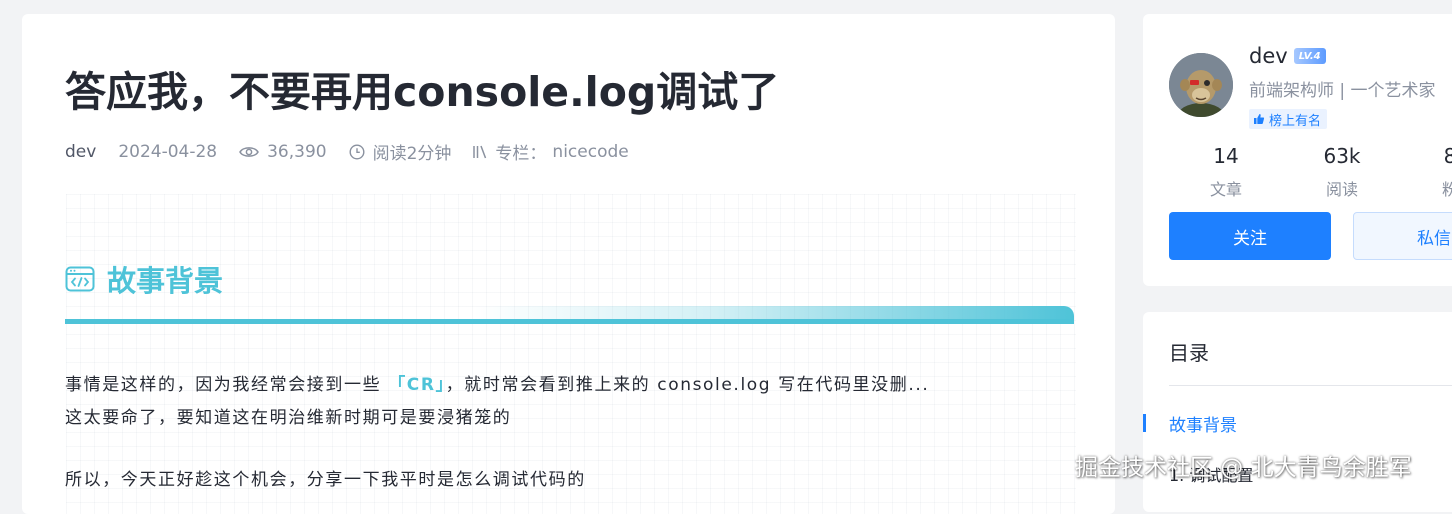  What do you see at coordinates (227, 385) in the screenshot?
I see `paragraph-1-start: 事情是这样的，因为我经常会接到一些` at bounding box center [227, 385].